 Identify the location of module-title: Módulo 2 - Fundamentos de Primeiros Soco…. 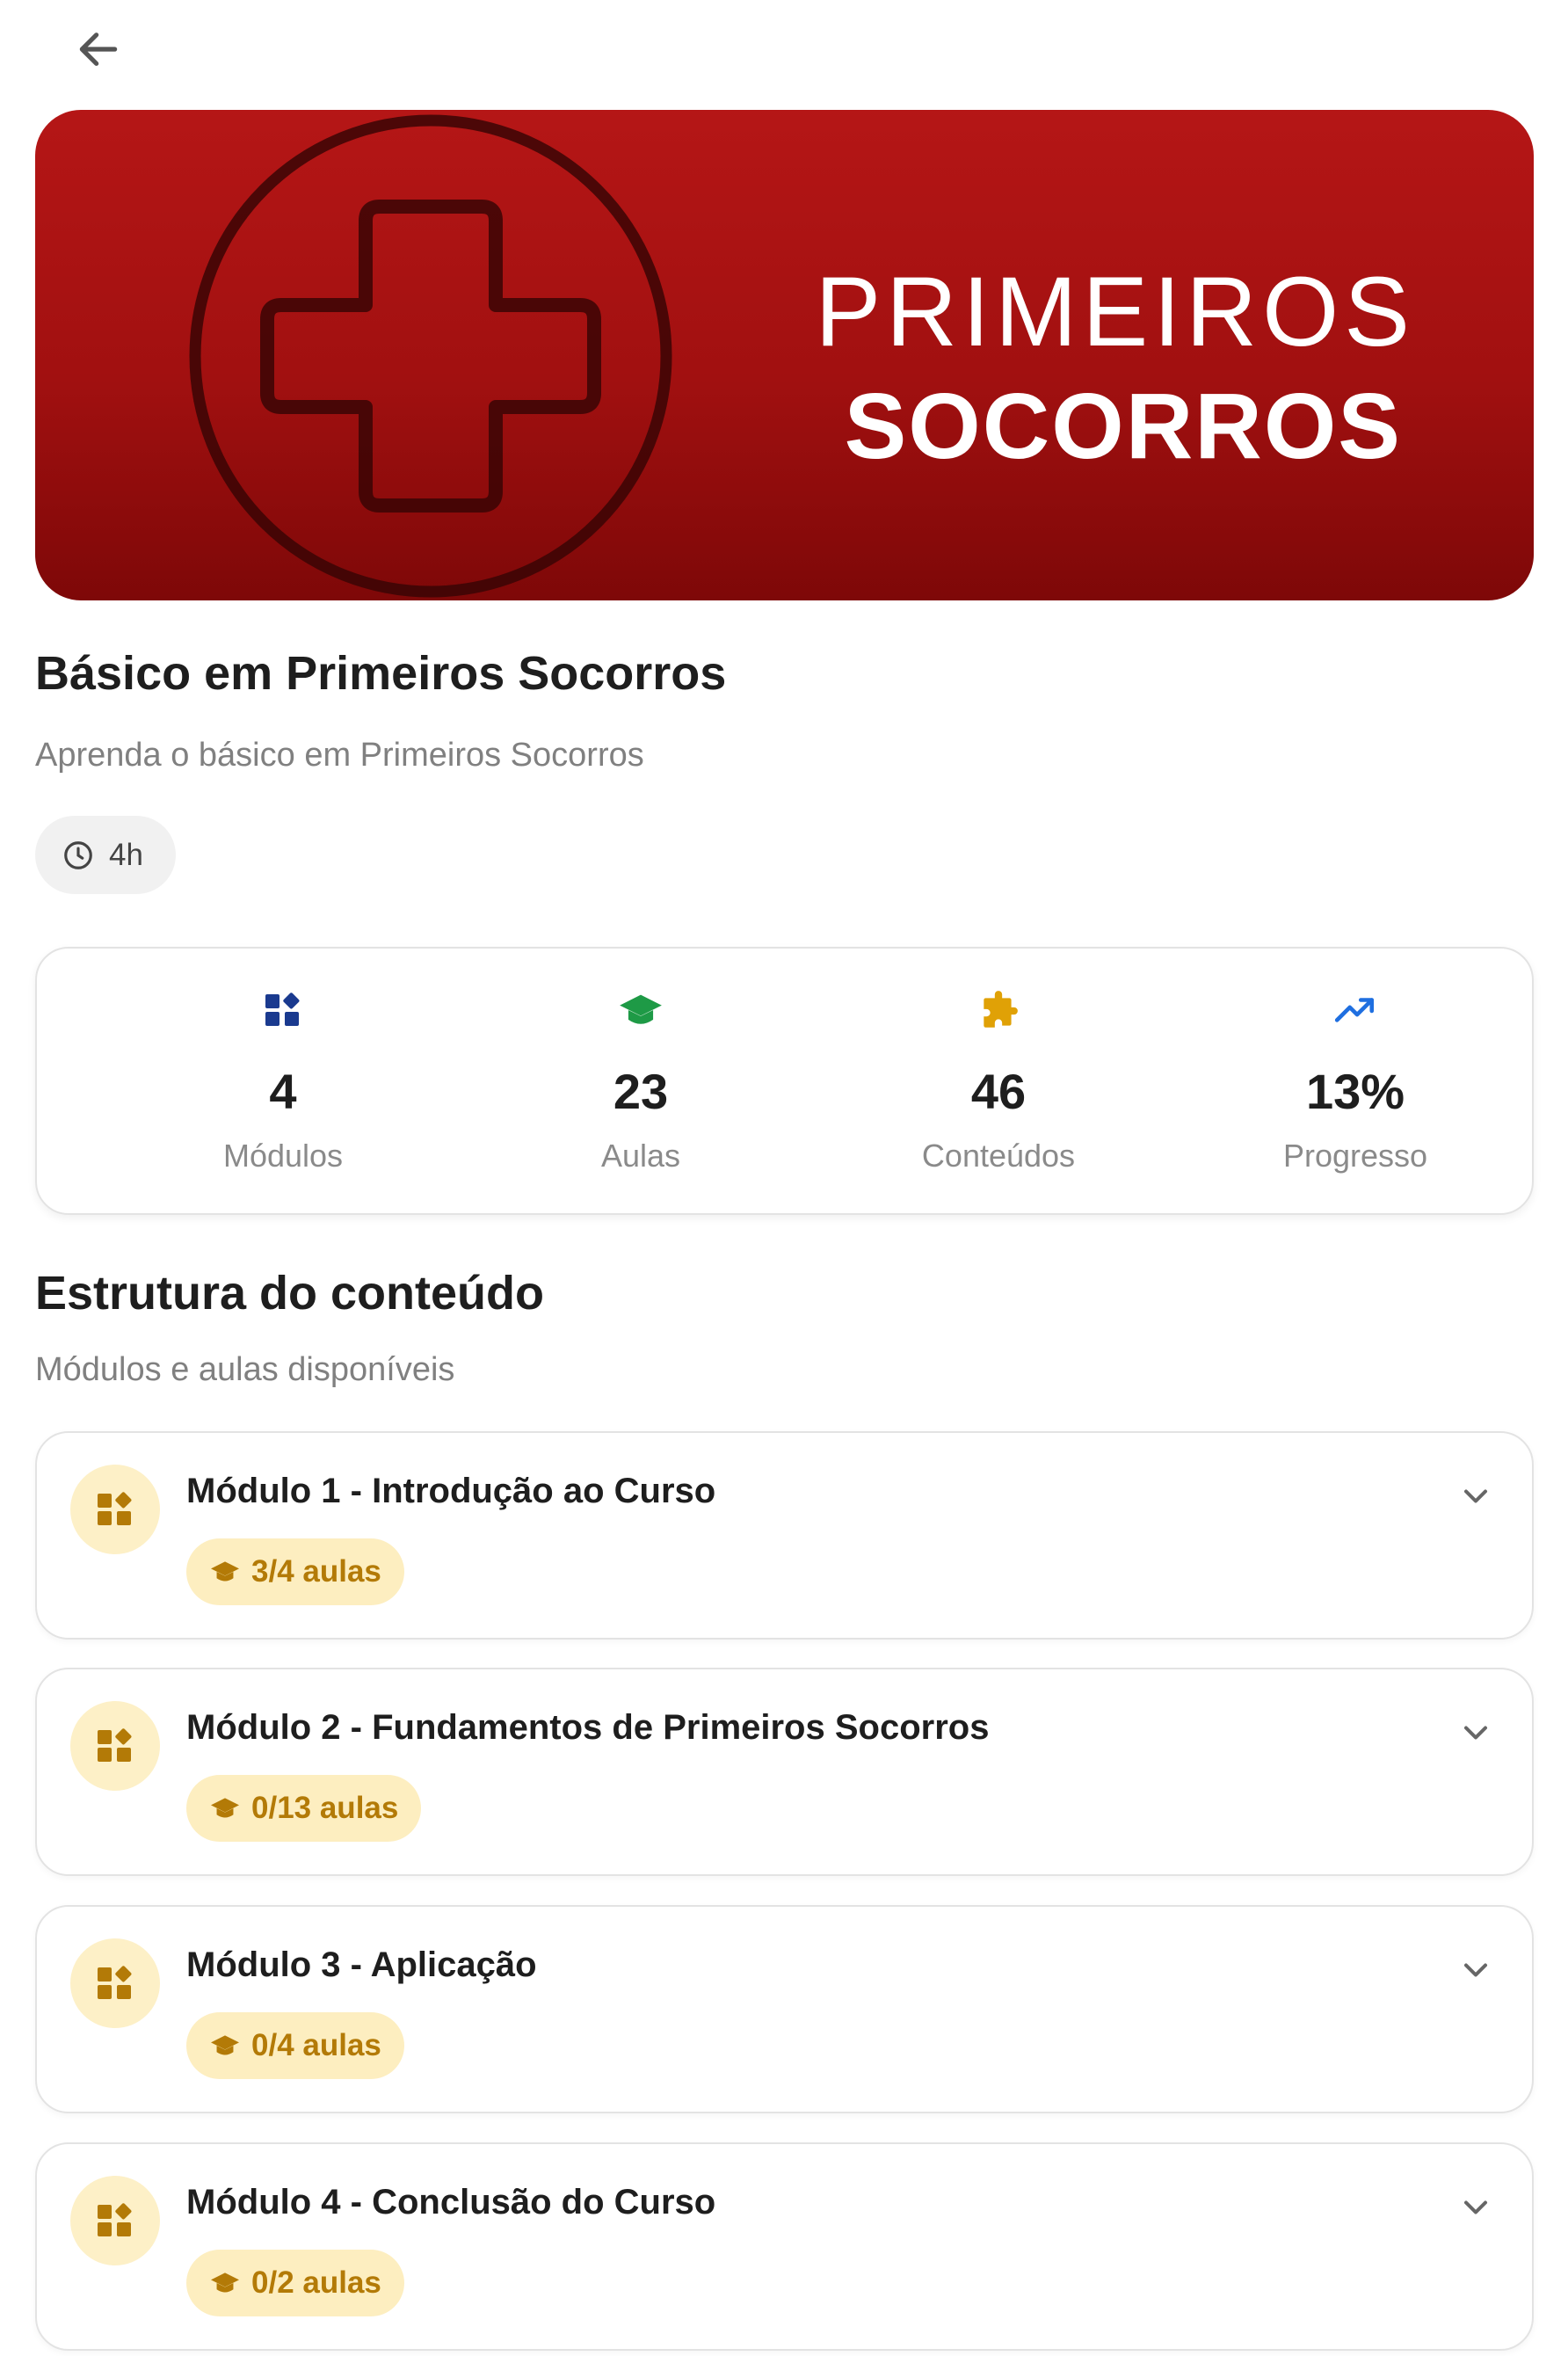
(588, 1727).